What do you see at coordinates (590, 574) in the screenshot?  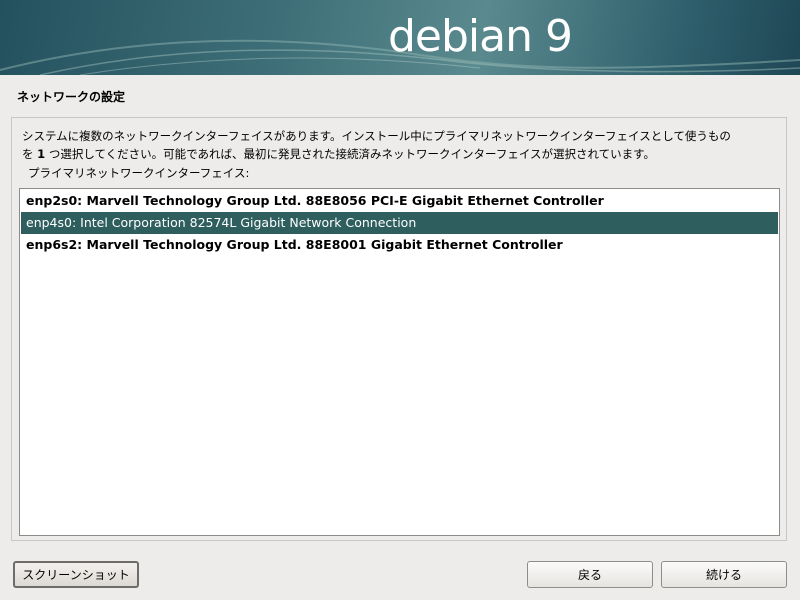 I see `back-button: 戻る` at bounding box center [590, 574].